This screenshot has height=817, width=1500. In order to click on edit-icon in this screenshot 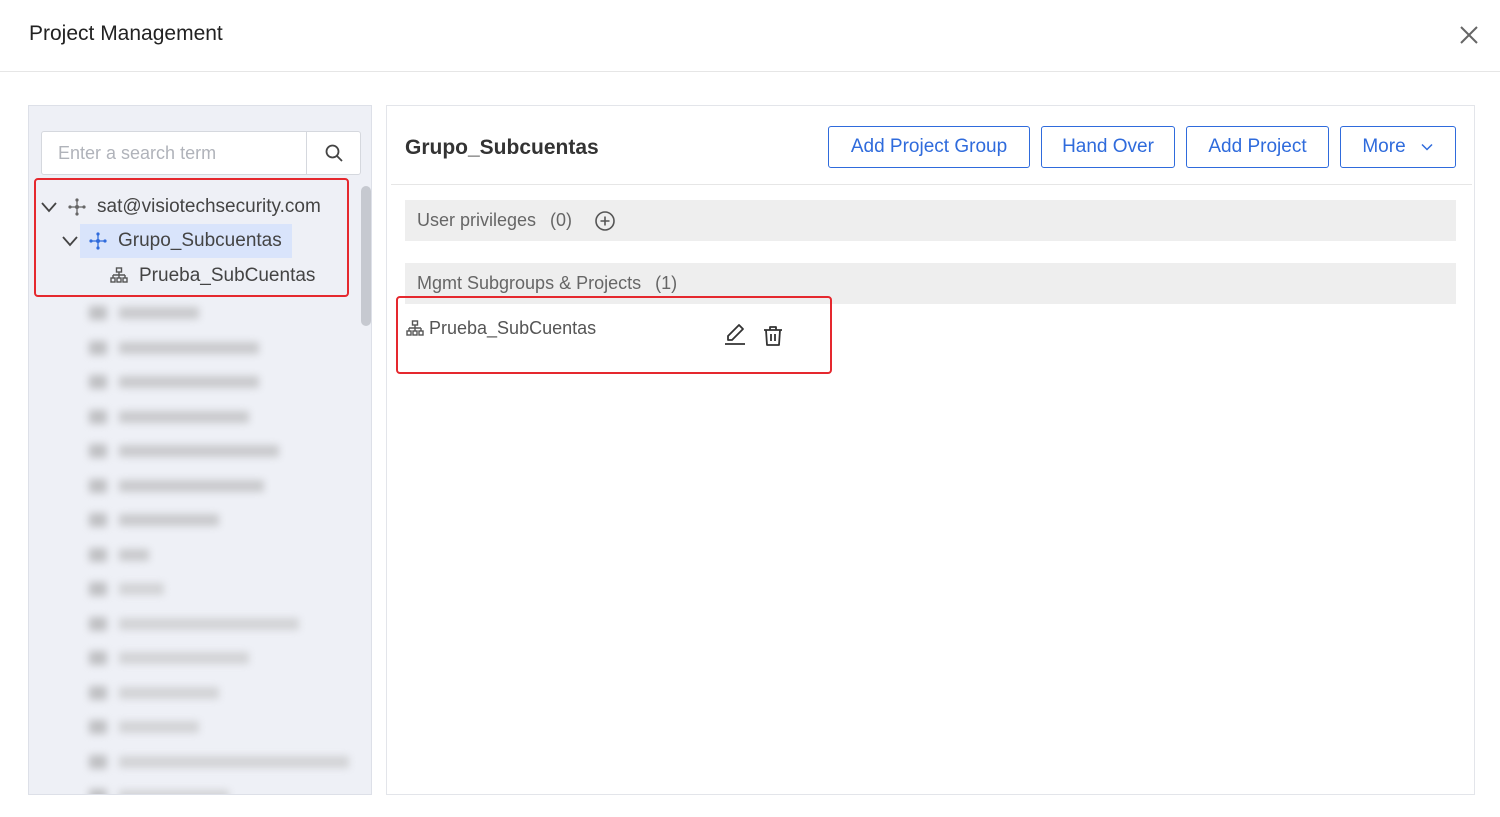, I will do `click(735, 334)`.